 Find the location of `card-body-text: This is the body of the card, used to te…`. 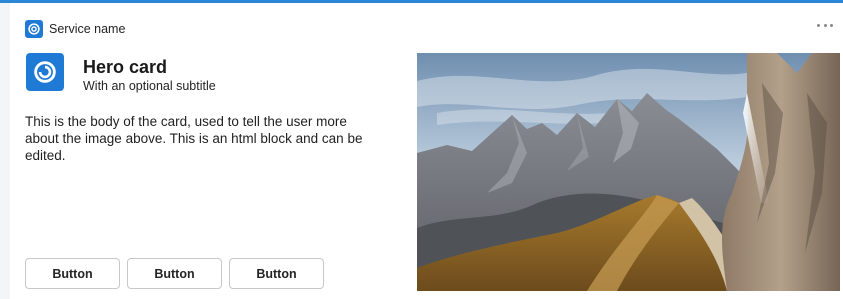

card-body-text: This is the body of the card, used to te… is located at coordinates (194, 138).